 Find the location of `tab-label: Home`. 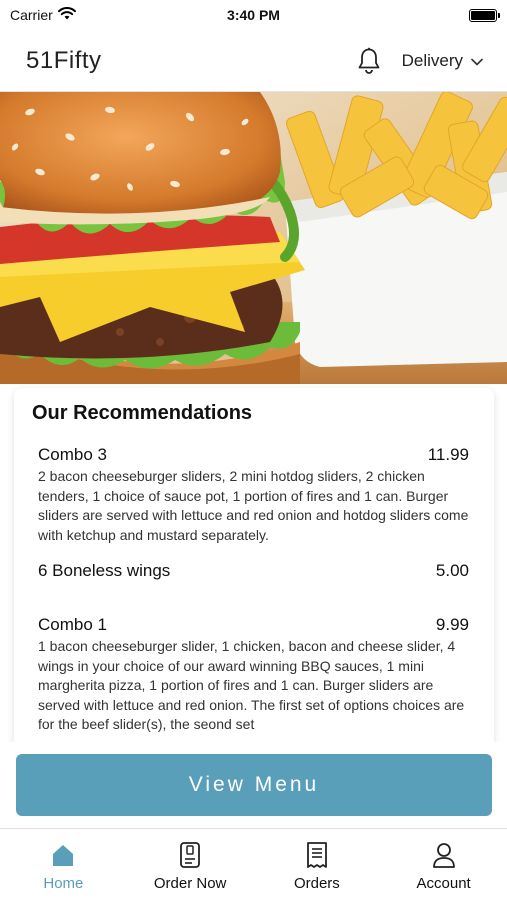

tab-label: Home is located at coordinates (63, 883).